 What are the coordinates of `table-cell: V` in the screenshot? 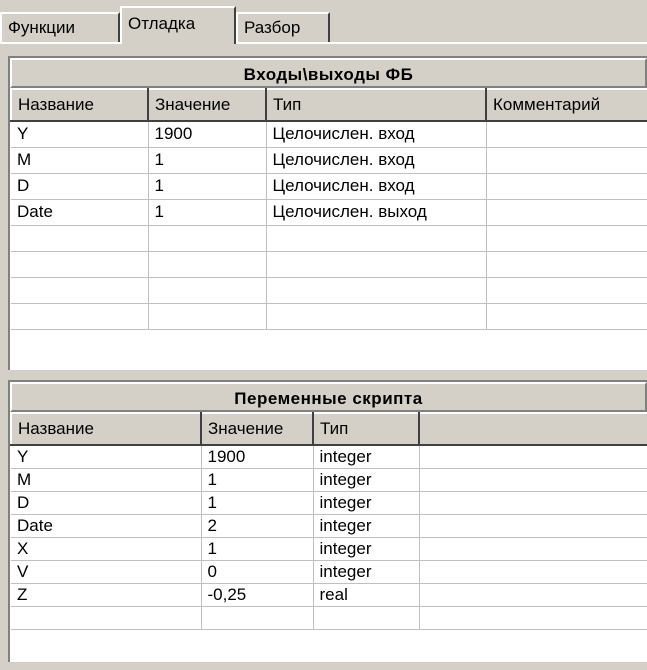 It's located at (106, 572).